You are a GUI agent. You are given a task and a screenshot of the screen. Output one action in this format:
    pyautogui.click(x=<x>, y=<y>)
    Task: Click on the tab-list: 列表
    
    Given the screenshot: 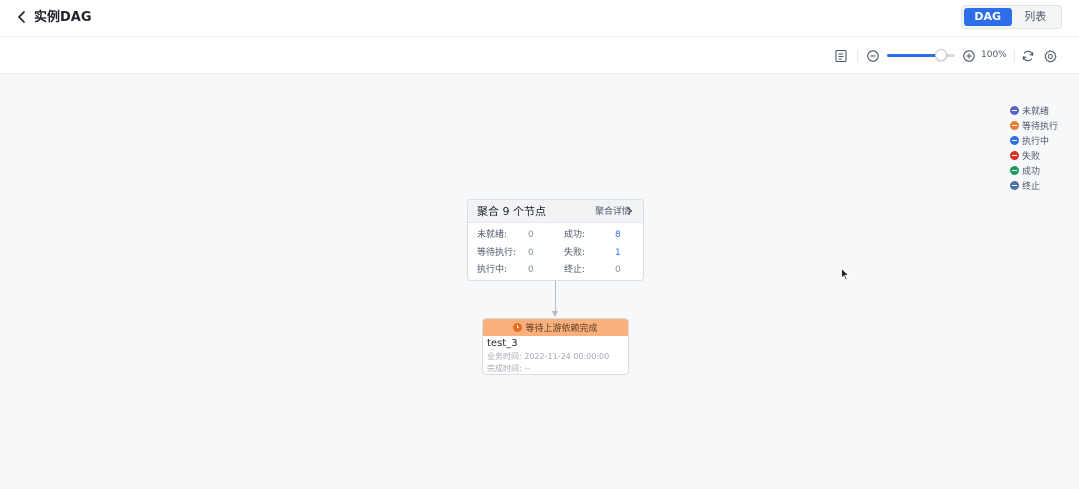 What is the action you would take?
    pyautogui.click(x=1036, y=17)
    